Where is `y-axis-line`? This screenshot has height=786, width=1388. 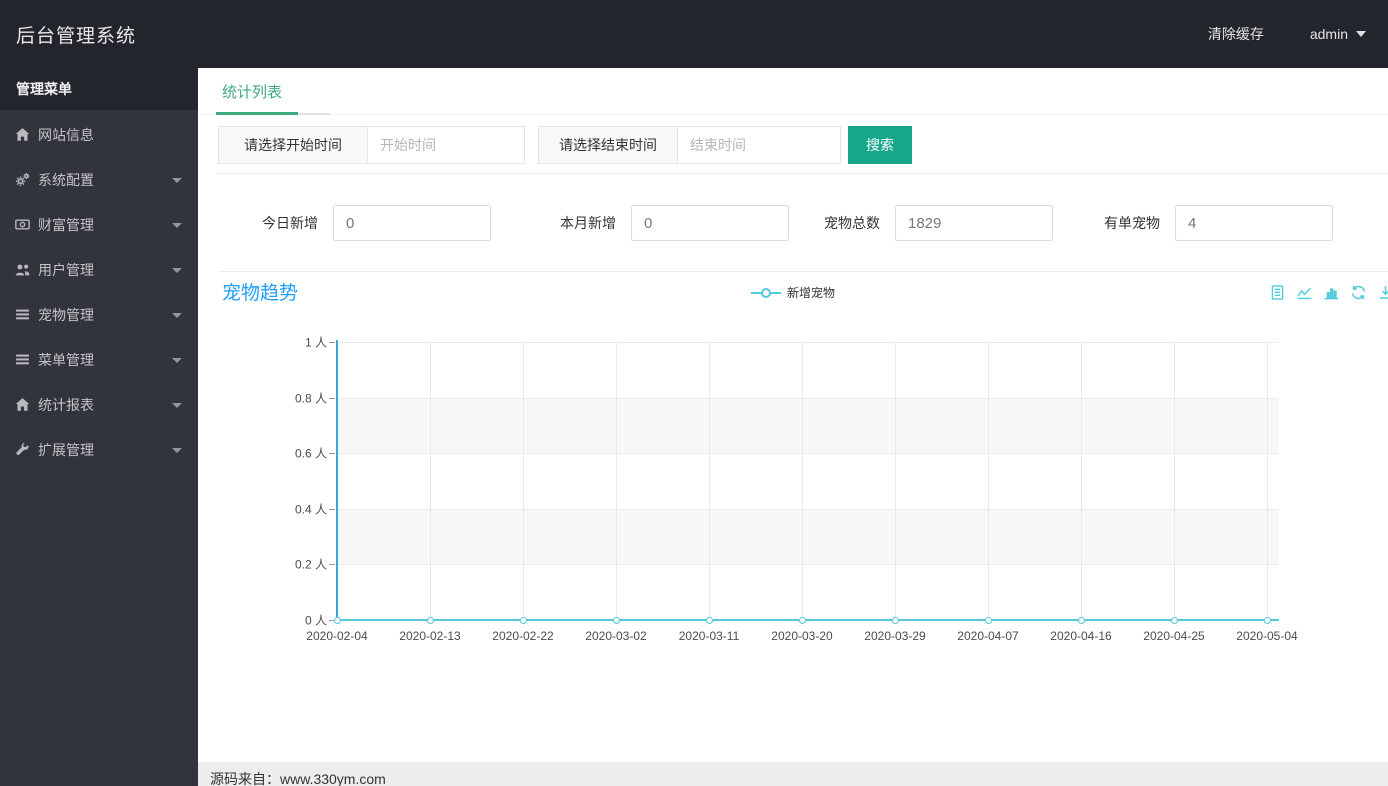
y-axis-line is located at coordinates (337, 480).